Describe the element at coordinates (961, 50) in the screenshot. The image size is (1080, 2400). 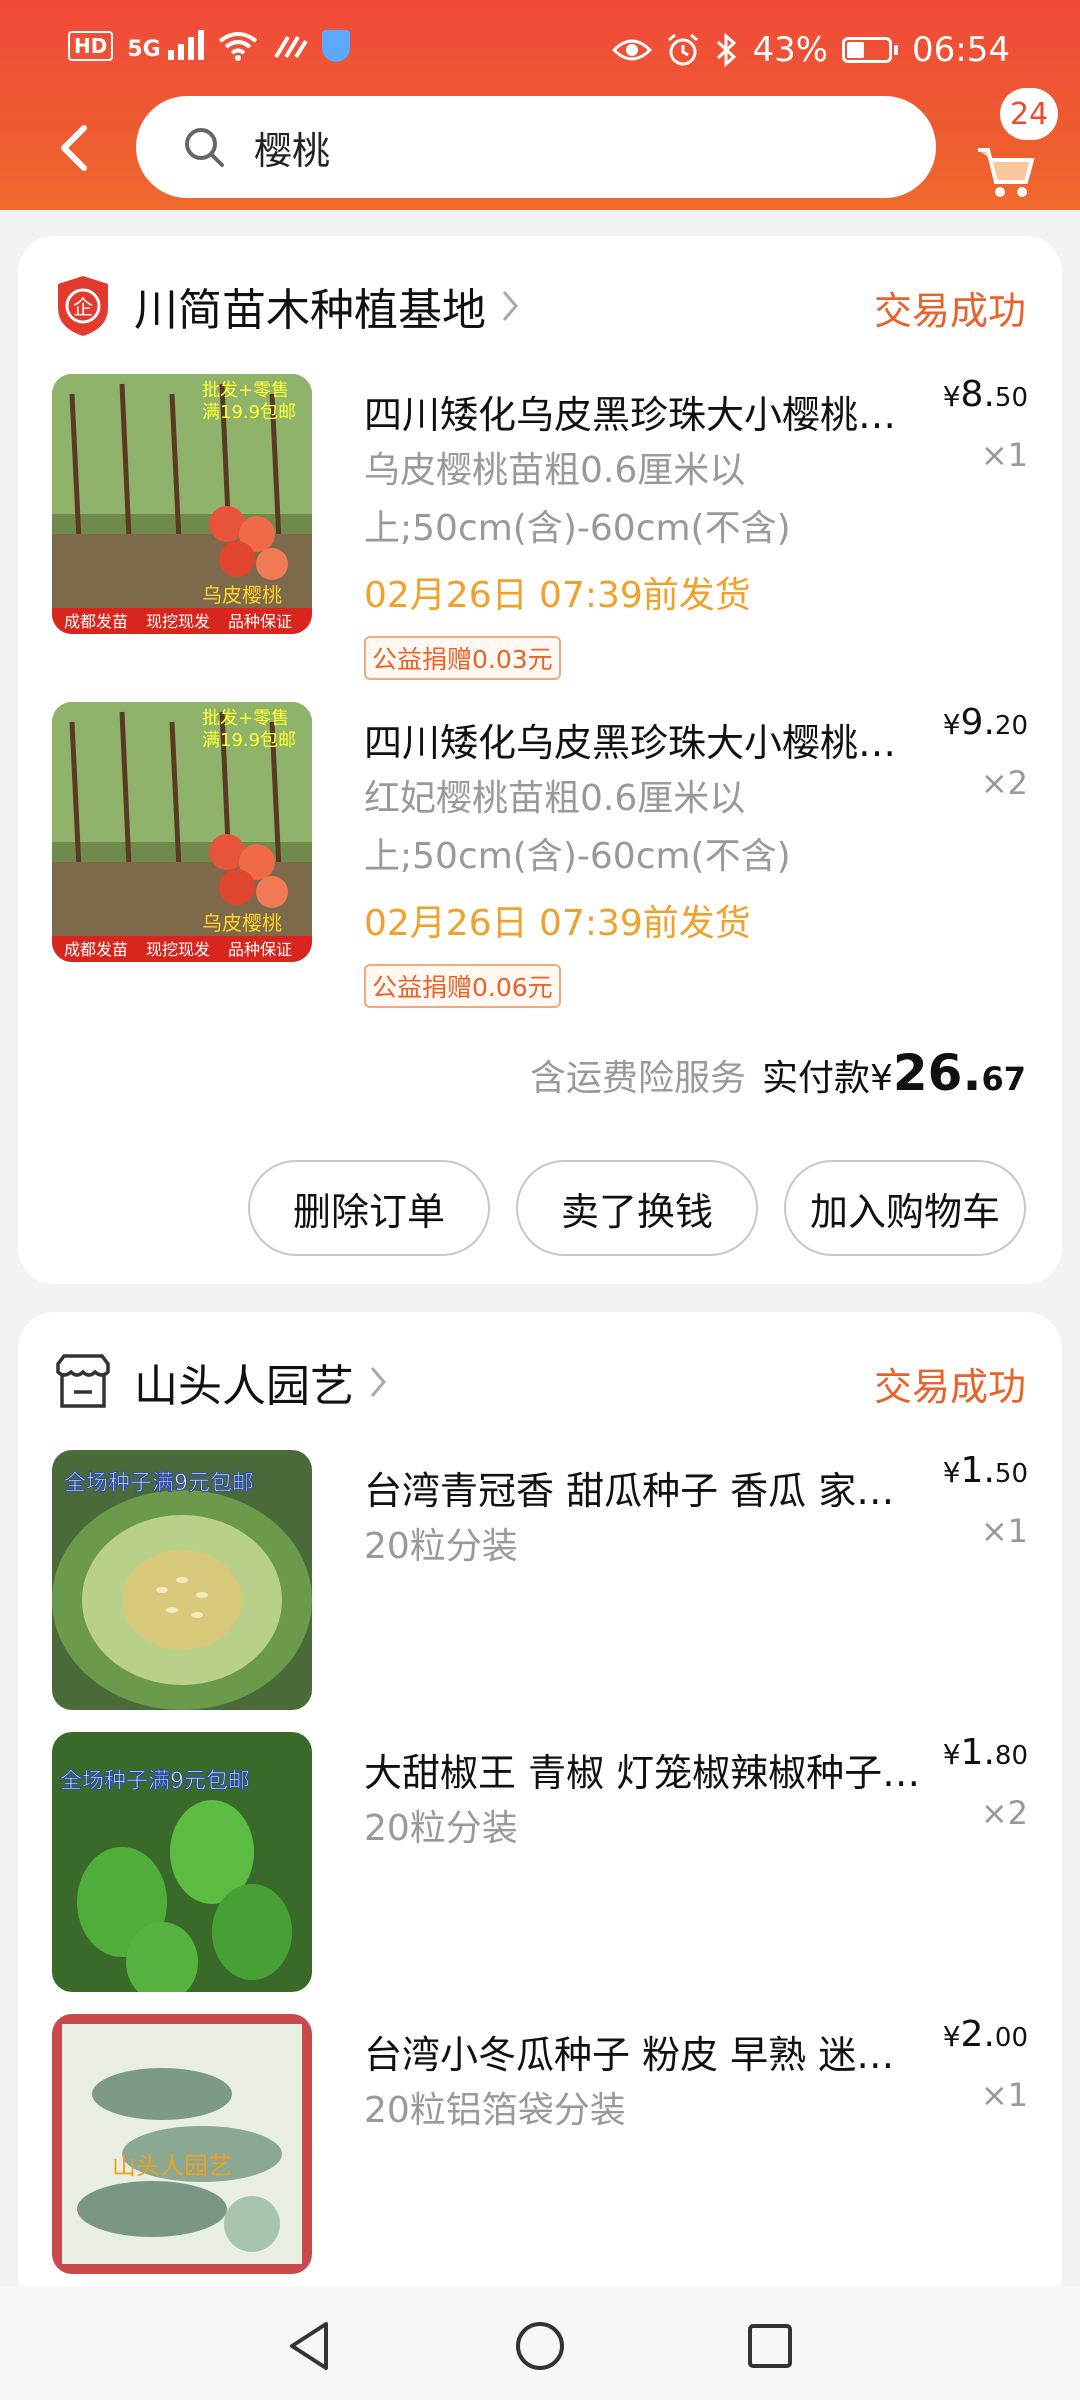
I see `clock: 06:54` at that location.